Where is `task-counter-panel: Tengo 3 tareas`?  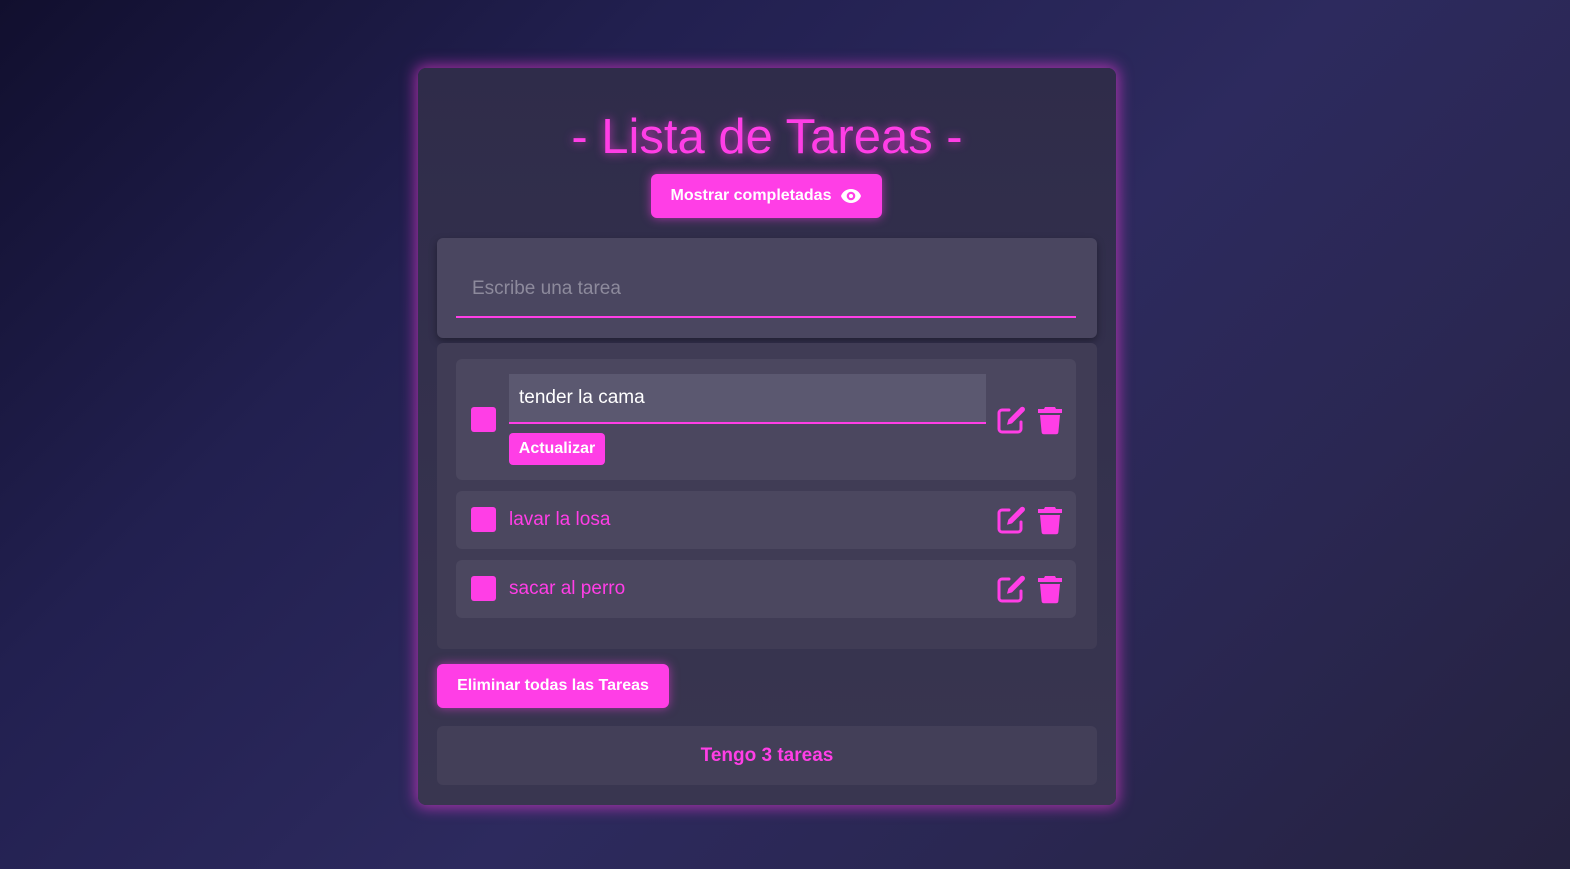 task-counter-panel: Tengo 3 tareas is located at coordinates (767, 755).